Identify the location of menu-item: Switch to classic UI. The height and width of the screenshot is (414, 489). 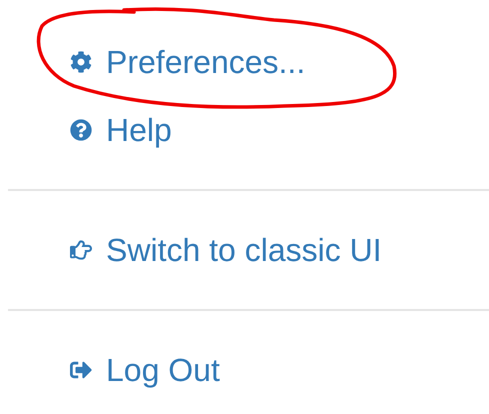
(203, 250).